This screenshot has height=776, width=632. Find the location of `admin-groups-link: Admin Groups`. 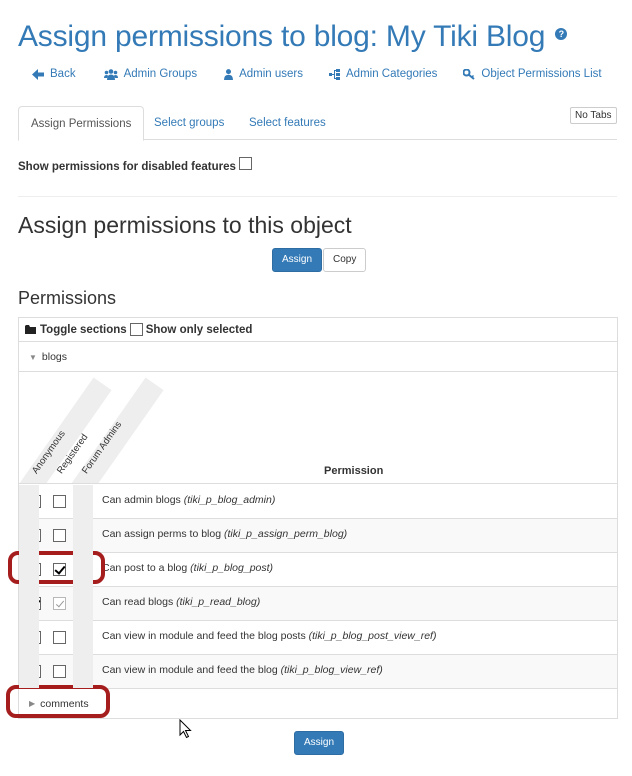

admin-groups-link: Admin Groups is located at coordinates (150, 74).